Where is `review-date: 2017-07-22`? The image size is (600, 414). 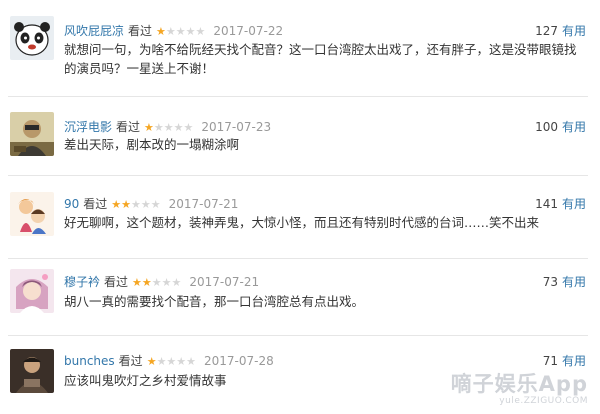
review-date: 2017-07-22 is located at coordinates (248, 31).